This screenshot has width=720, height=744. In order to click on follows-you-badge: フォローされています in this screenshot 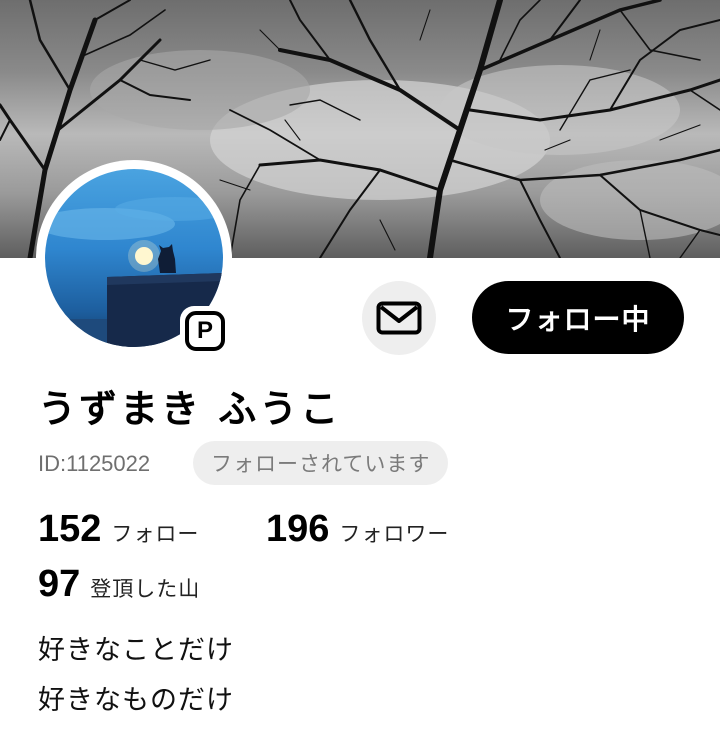, I will do `click(321, 463)`.